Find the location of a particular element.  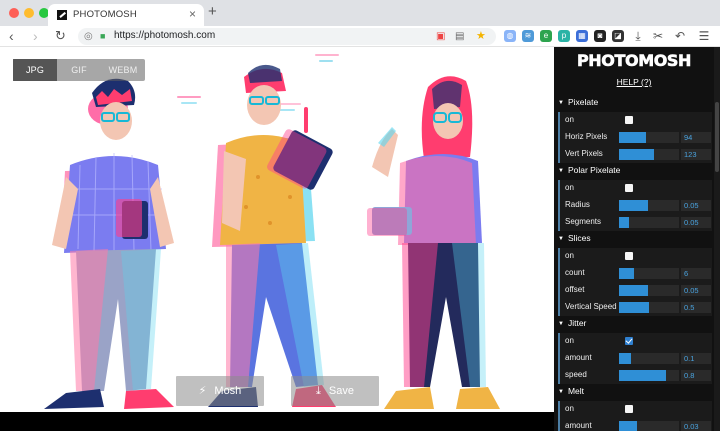

extension-camera-icon: ◙ is located at coordinates (600, 36).